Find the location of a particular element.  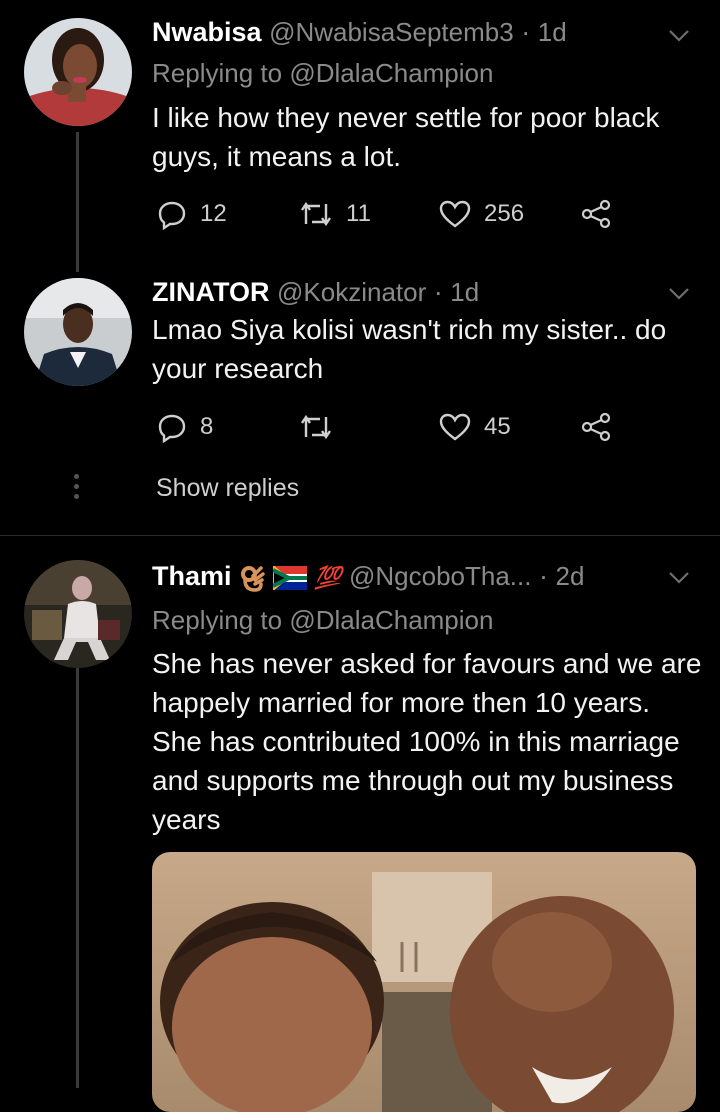

tweet-header: ZINATOR @Kokzinator · 1d is located at coordinates (315, 292).